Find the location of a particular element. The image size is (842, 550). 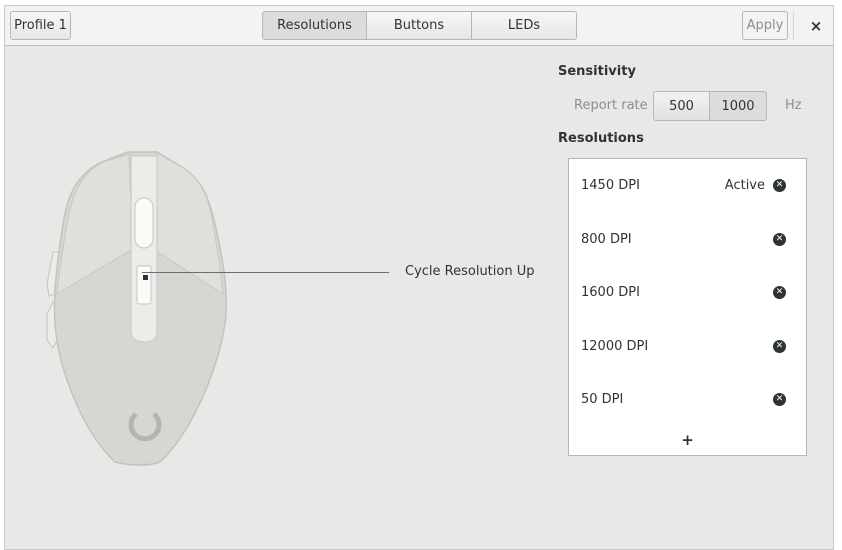

profile-button: Profile 1 is located at coordinates (40, 25).